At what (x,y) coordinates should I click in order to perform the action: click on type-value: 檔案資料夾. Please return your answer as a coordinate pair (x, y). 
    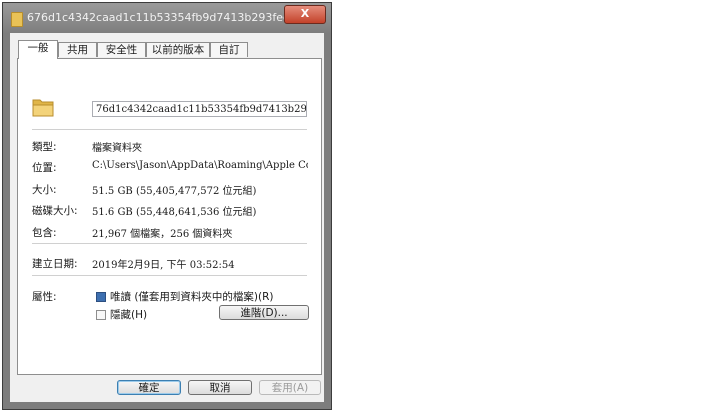
    Looking at the image, I should click on (117, 148).